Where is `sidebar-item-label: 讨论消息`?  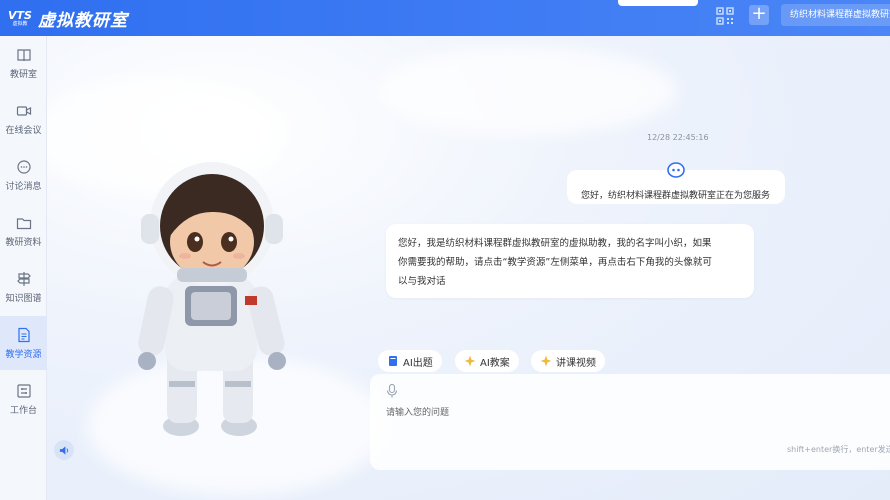
sidebar-item-label: 讨论消息 is located at coordinates (23, 186).